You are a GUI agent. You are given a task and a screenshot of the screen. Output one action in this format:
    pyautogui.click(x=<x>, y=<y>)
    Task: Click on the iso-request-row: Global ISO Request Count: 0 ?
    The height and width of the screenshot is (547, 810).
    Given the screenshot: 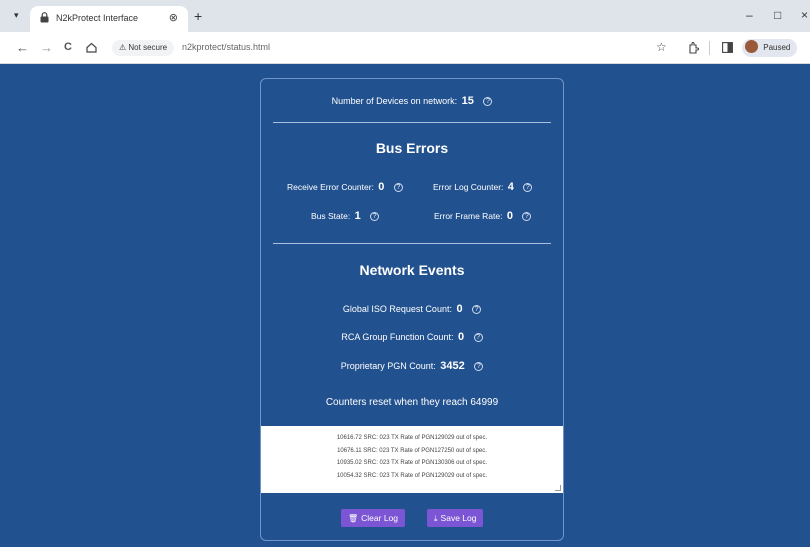 What is the action you would take?
    pyautogui.click(x=412, y=309)
    